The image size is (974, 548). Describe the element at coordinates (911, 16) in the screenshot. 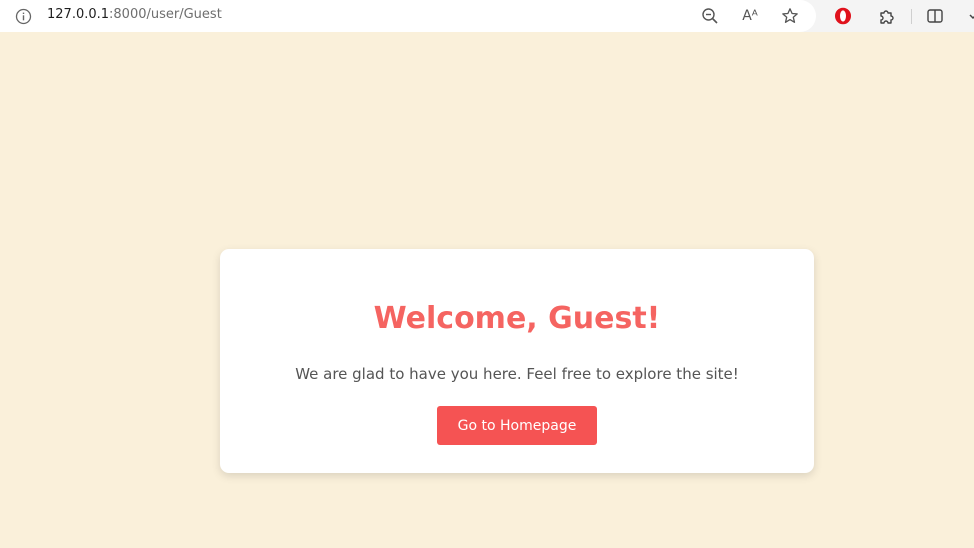

I see `toolbar-divider` at that location.